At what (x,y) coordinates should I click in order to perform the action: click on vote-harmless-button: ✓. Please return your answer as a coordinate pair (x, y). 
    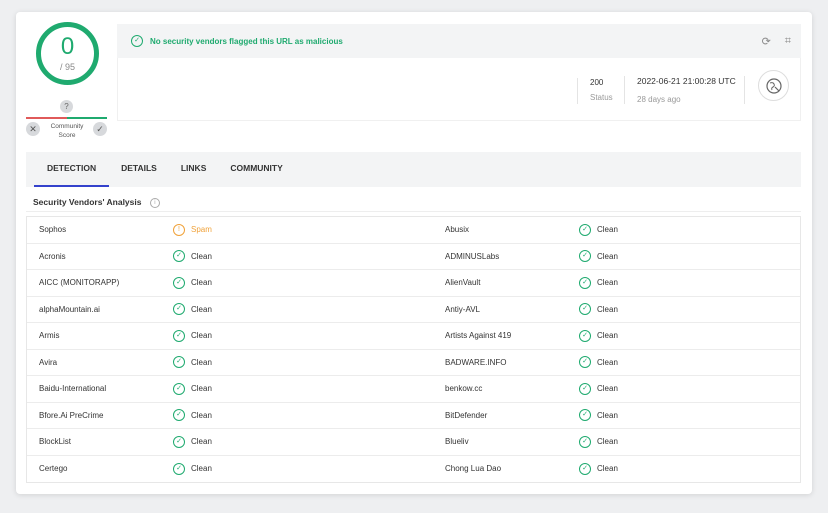
    Looking at the image, I should click on (100, 129).